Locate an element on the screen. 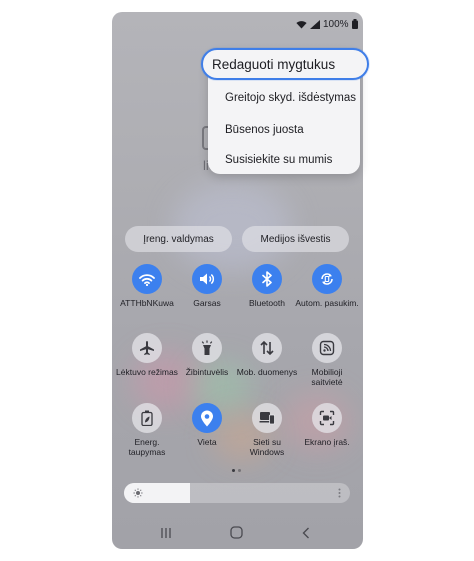 The image size is (474, 561). menu-item-panel-layout: Greitojo skyd. išdėstymas is located at coordinates (290, 98).